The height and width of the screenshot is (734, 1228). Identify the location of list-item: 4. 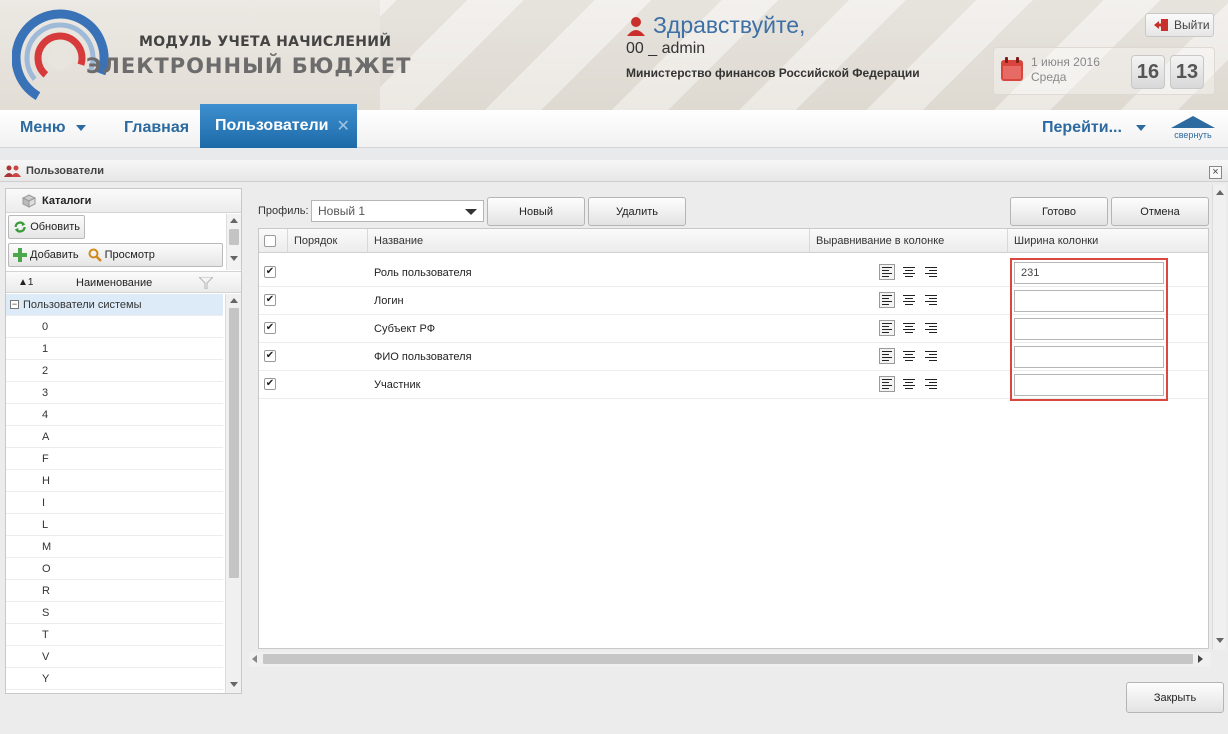
(114, 415).